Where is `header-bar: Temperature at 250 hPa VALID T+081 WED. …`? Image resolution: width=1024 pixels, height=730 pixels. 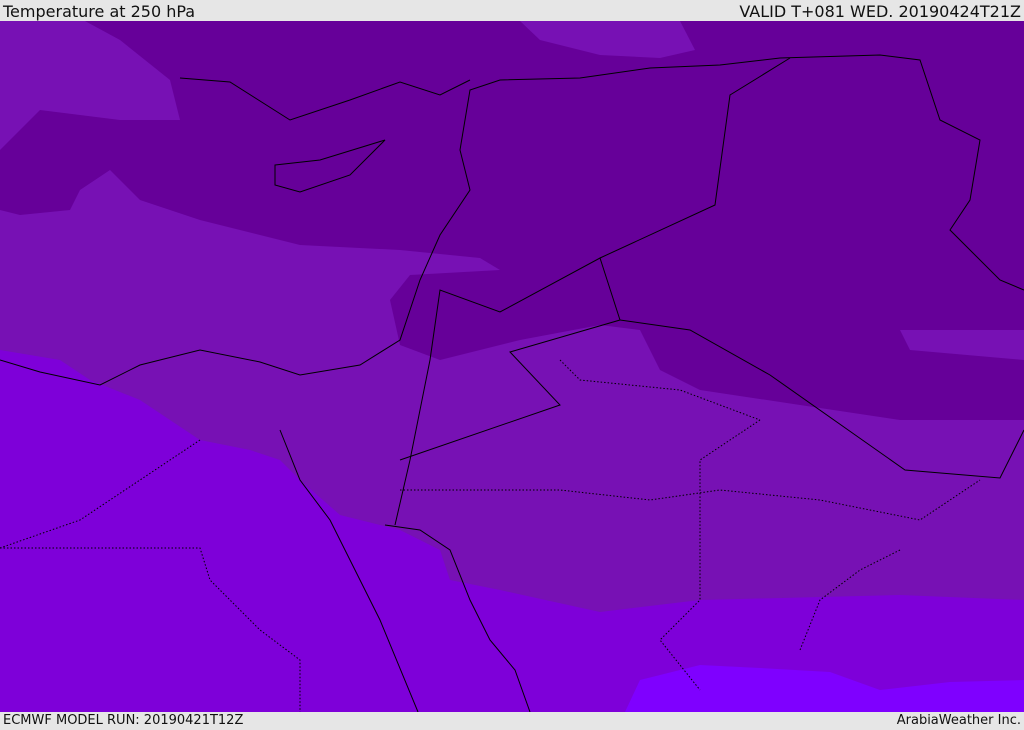
header-bar: Temperature at 250 hPa VALID T+081 WED. … is located at coordinates (512, 10).